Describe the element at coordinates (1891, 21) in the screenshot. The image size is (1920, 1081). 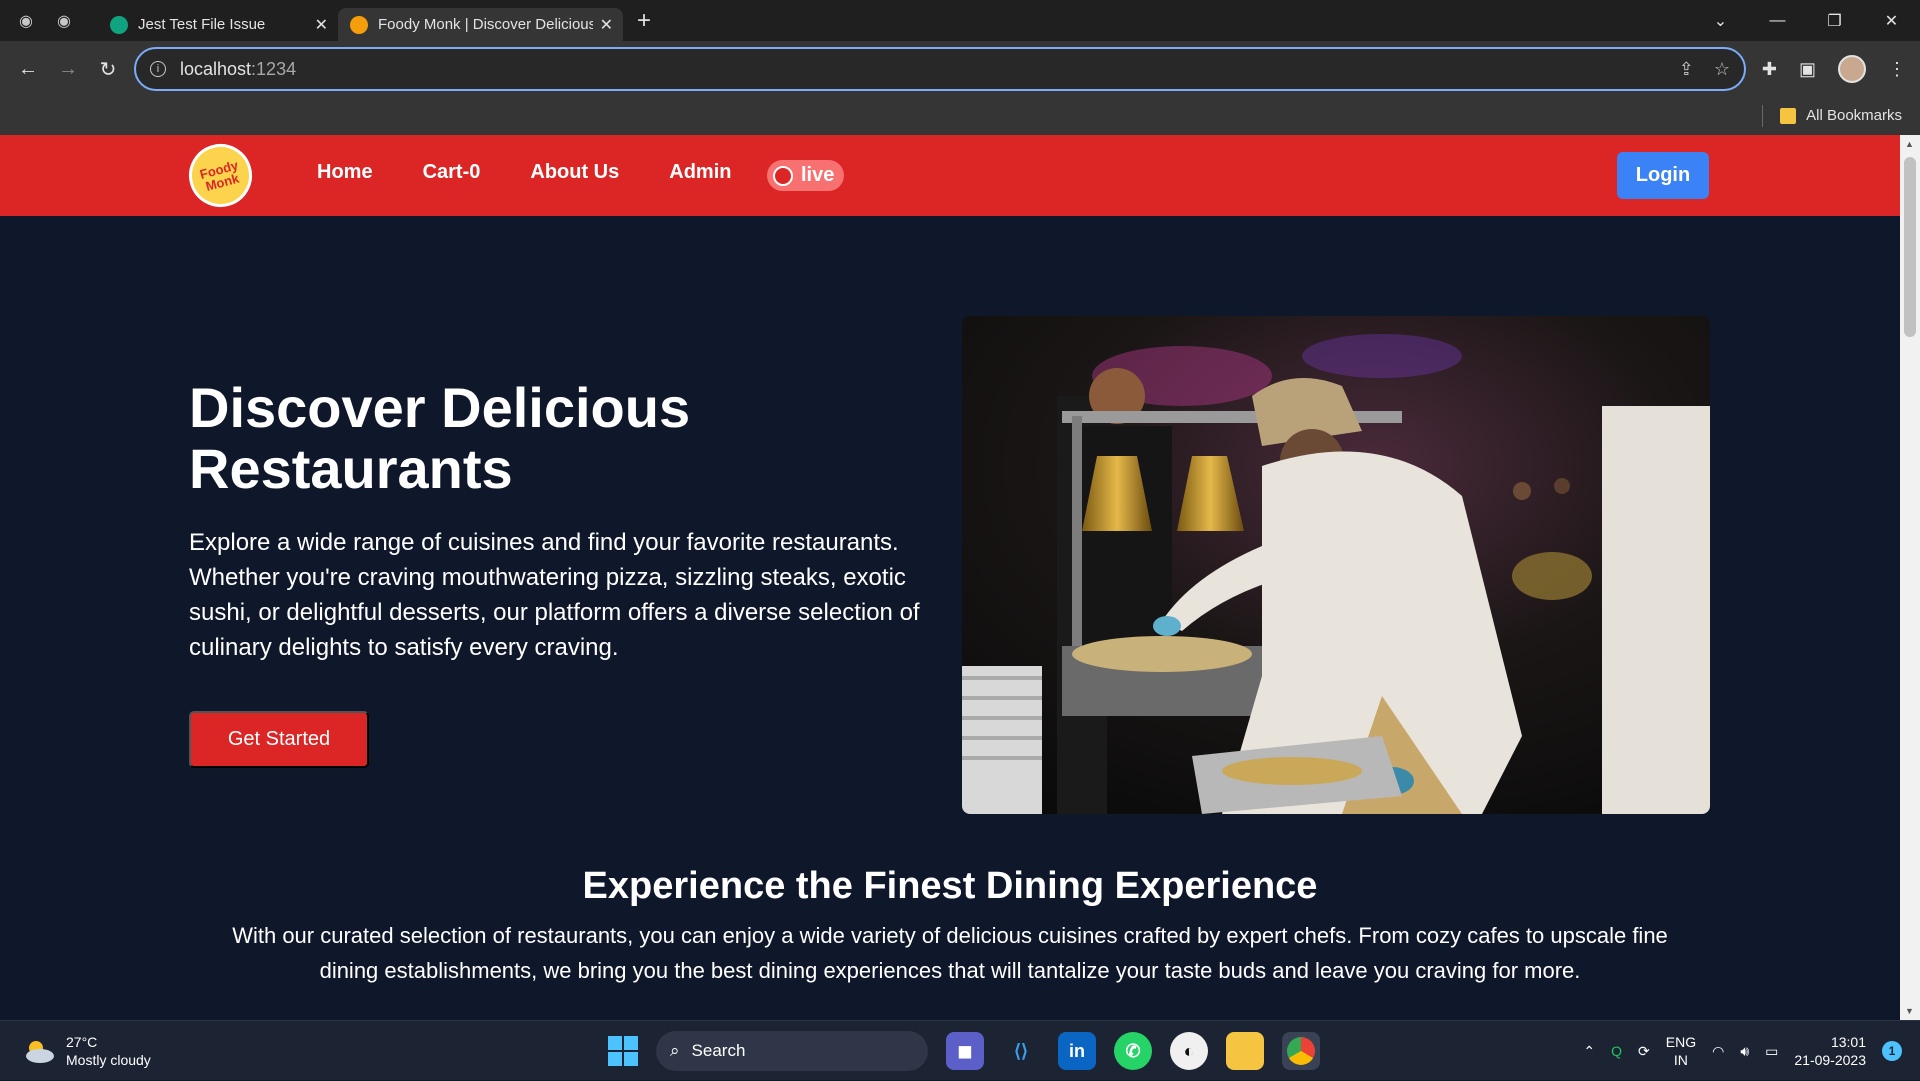
I see `close-window-icon: ✕` at that location.